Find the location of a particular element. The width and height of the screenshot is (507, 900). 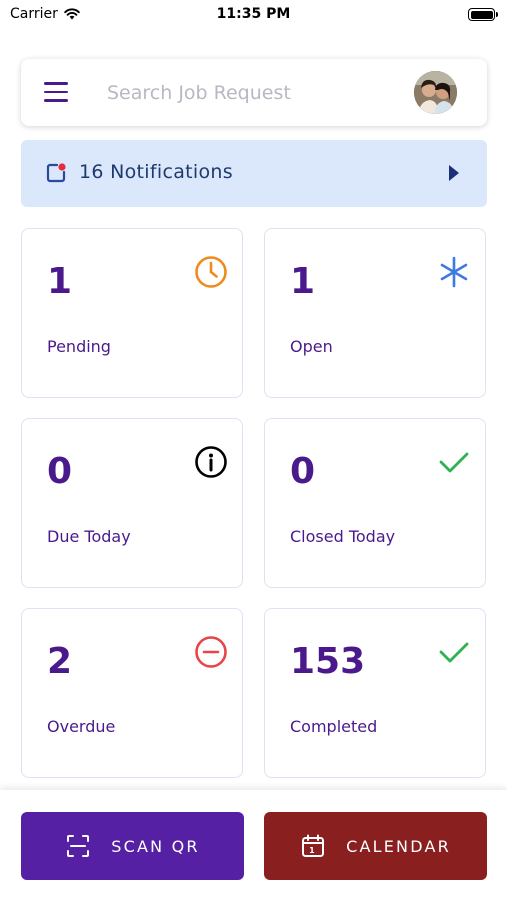

search-header is located at coordinates (254, 92).